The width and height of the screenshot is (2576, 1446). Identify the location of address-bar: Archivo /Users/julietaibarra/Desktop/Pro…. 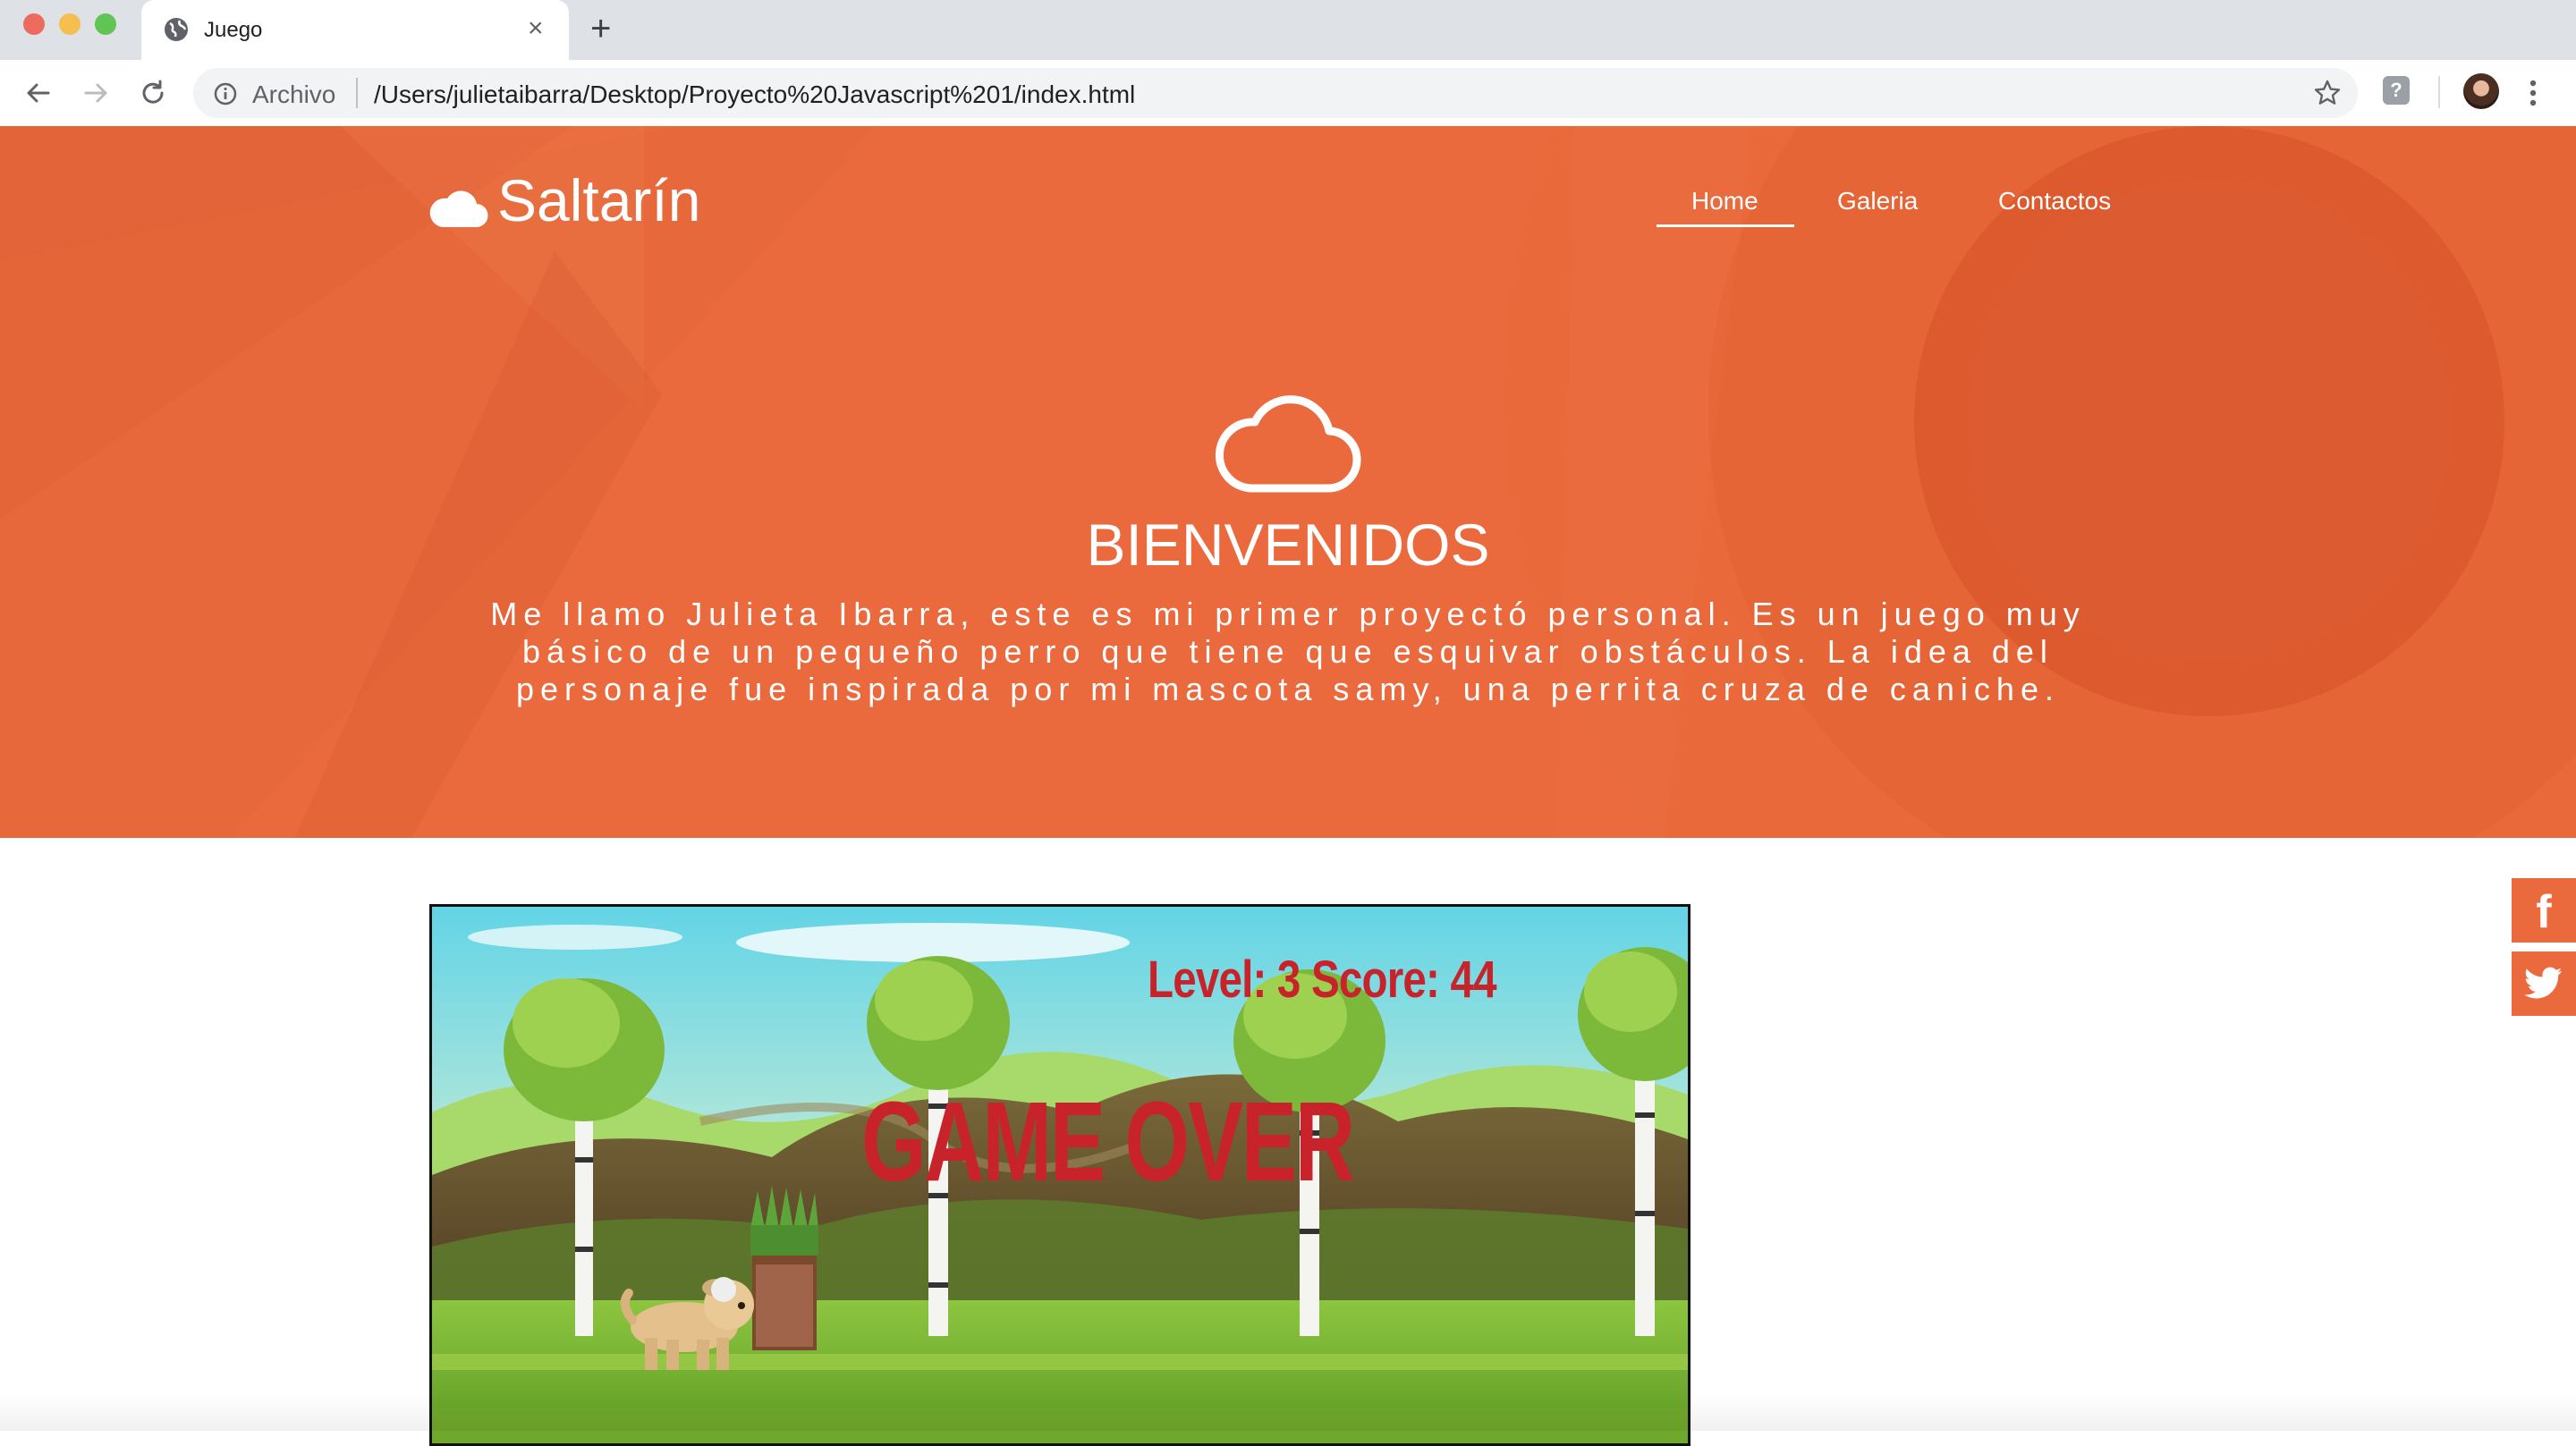
(1275, 93).